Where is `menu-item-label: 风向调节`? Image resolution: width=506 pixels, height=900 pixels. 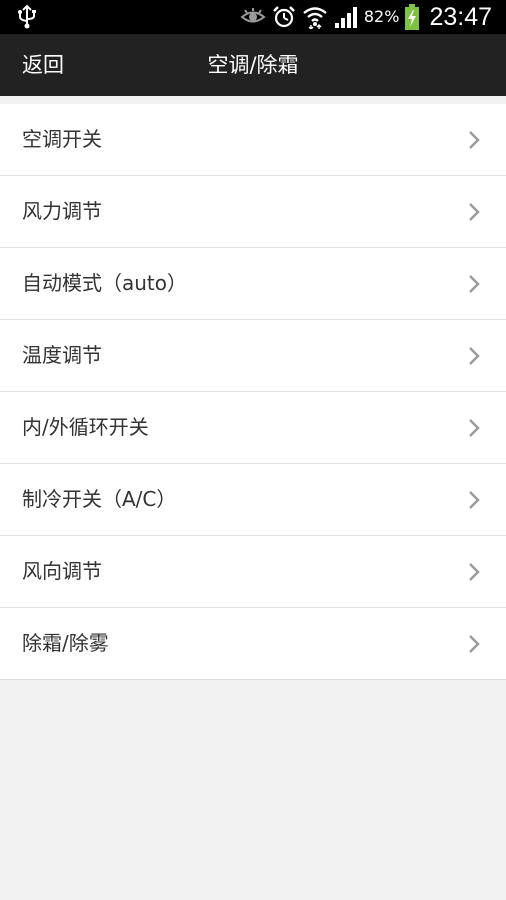
menu-item-label: 风向调节 is located at coordinates (62, 571).